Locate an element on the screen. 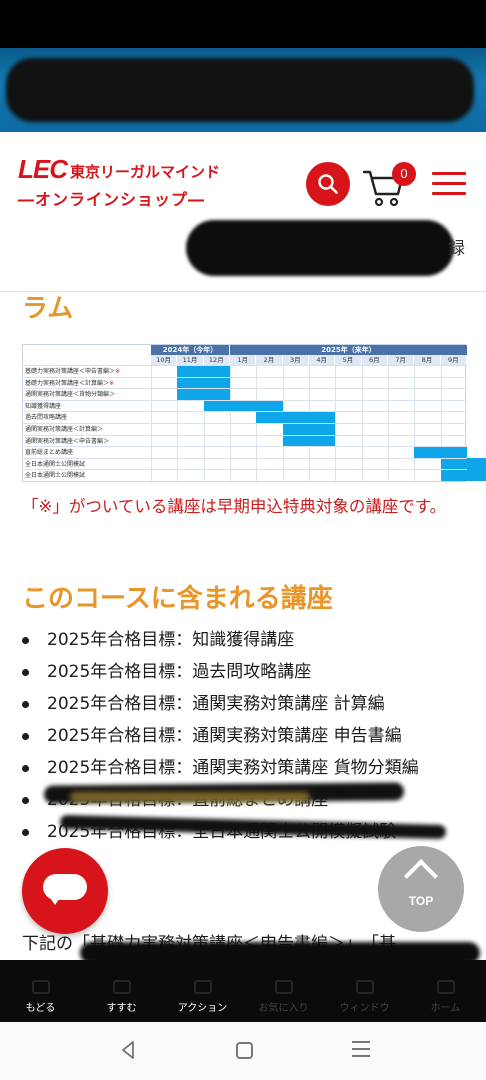 The width and height of the screenshot is (486, 1080). schedule-month-label: 7月 is located at coordinates (401, 360).